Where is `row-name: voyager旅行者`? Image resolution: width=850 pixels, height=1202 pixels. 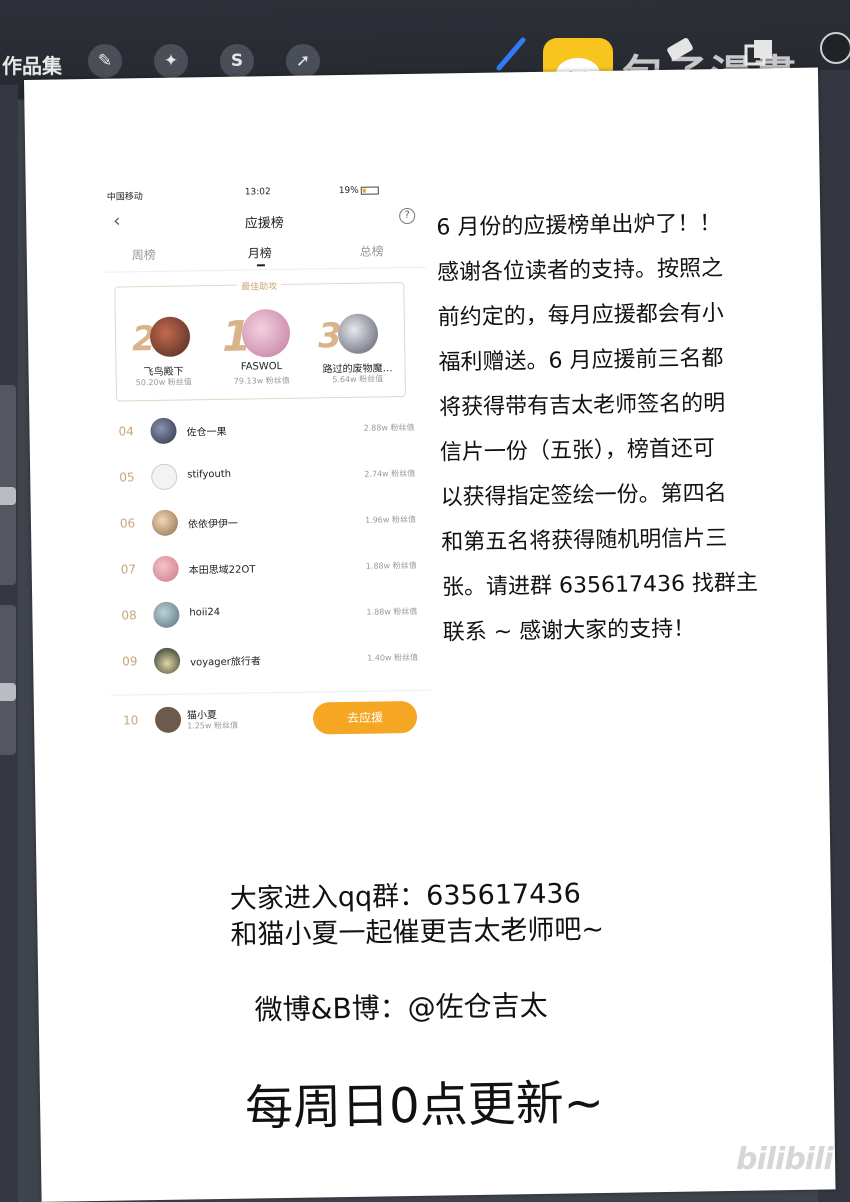
row-name: voyager旅行者 is located at coordinates (225, 662).